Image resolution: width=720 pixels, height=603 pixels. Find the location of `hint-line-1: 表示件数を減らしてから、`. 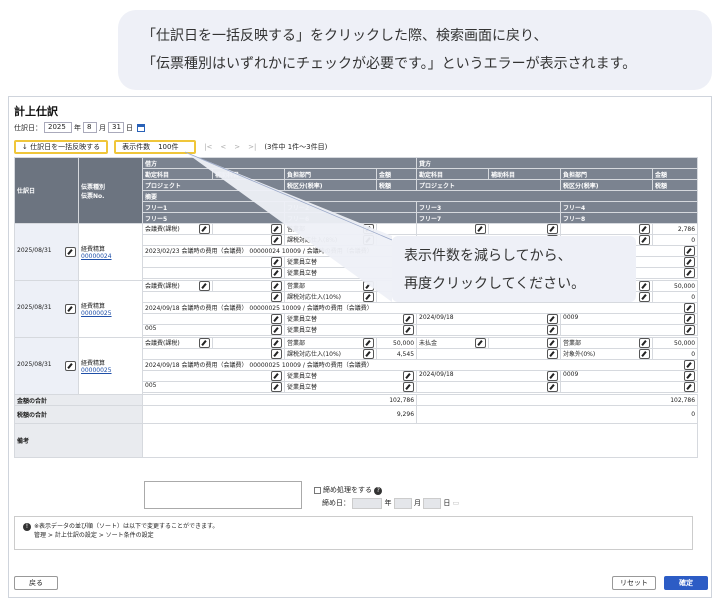

hint-line-1: 表示件数を減らしてから、 is located at coordinates (488, 256).